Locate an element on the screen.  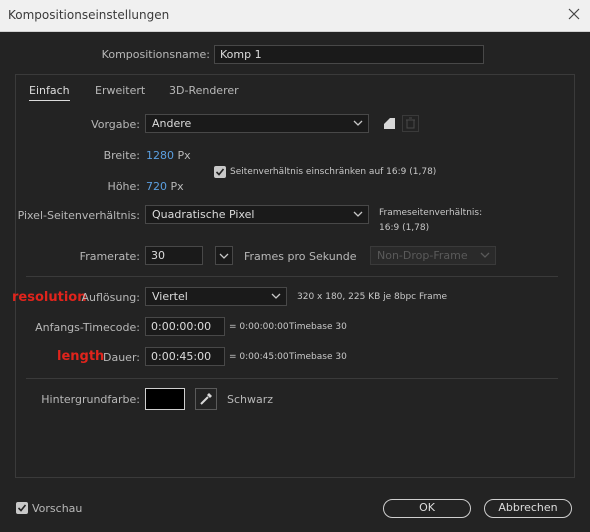
frames-per-second-label: Frames pro Sekunde is located at coordinates (300, 256).